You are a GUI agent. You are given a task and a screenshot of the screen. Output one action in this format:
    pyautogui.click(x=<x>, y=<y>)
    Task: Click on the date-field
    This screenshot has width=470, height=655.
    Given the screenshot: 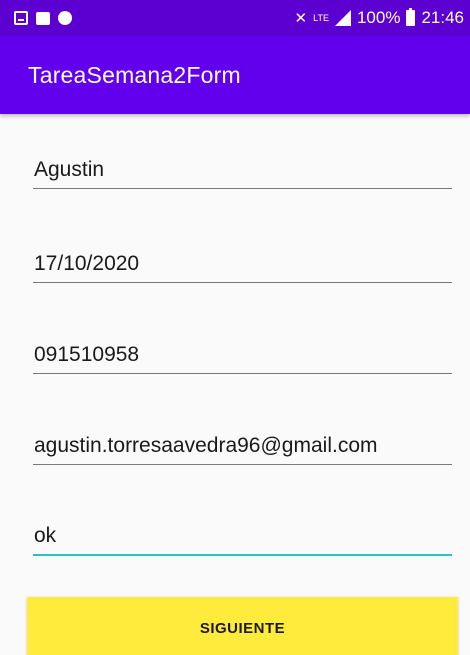 What is the action you would take?
    pyautogui.click(x=242, y=267)
    